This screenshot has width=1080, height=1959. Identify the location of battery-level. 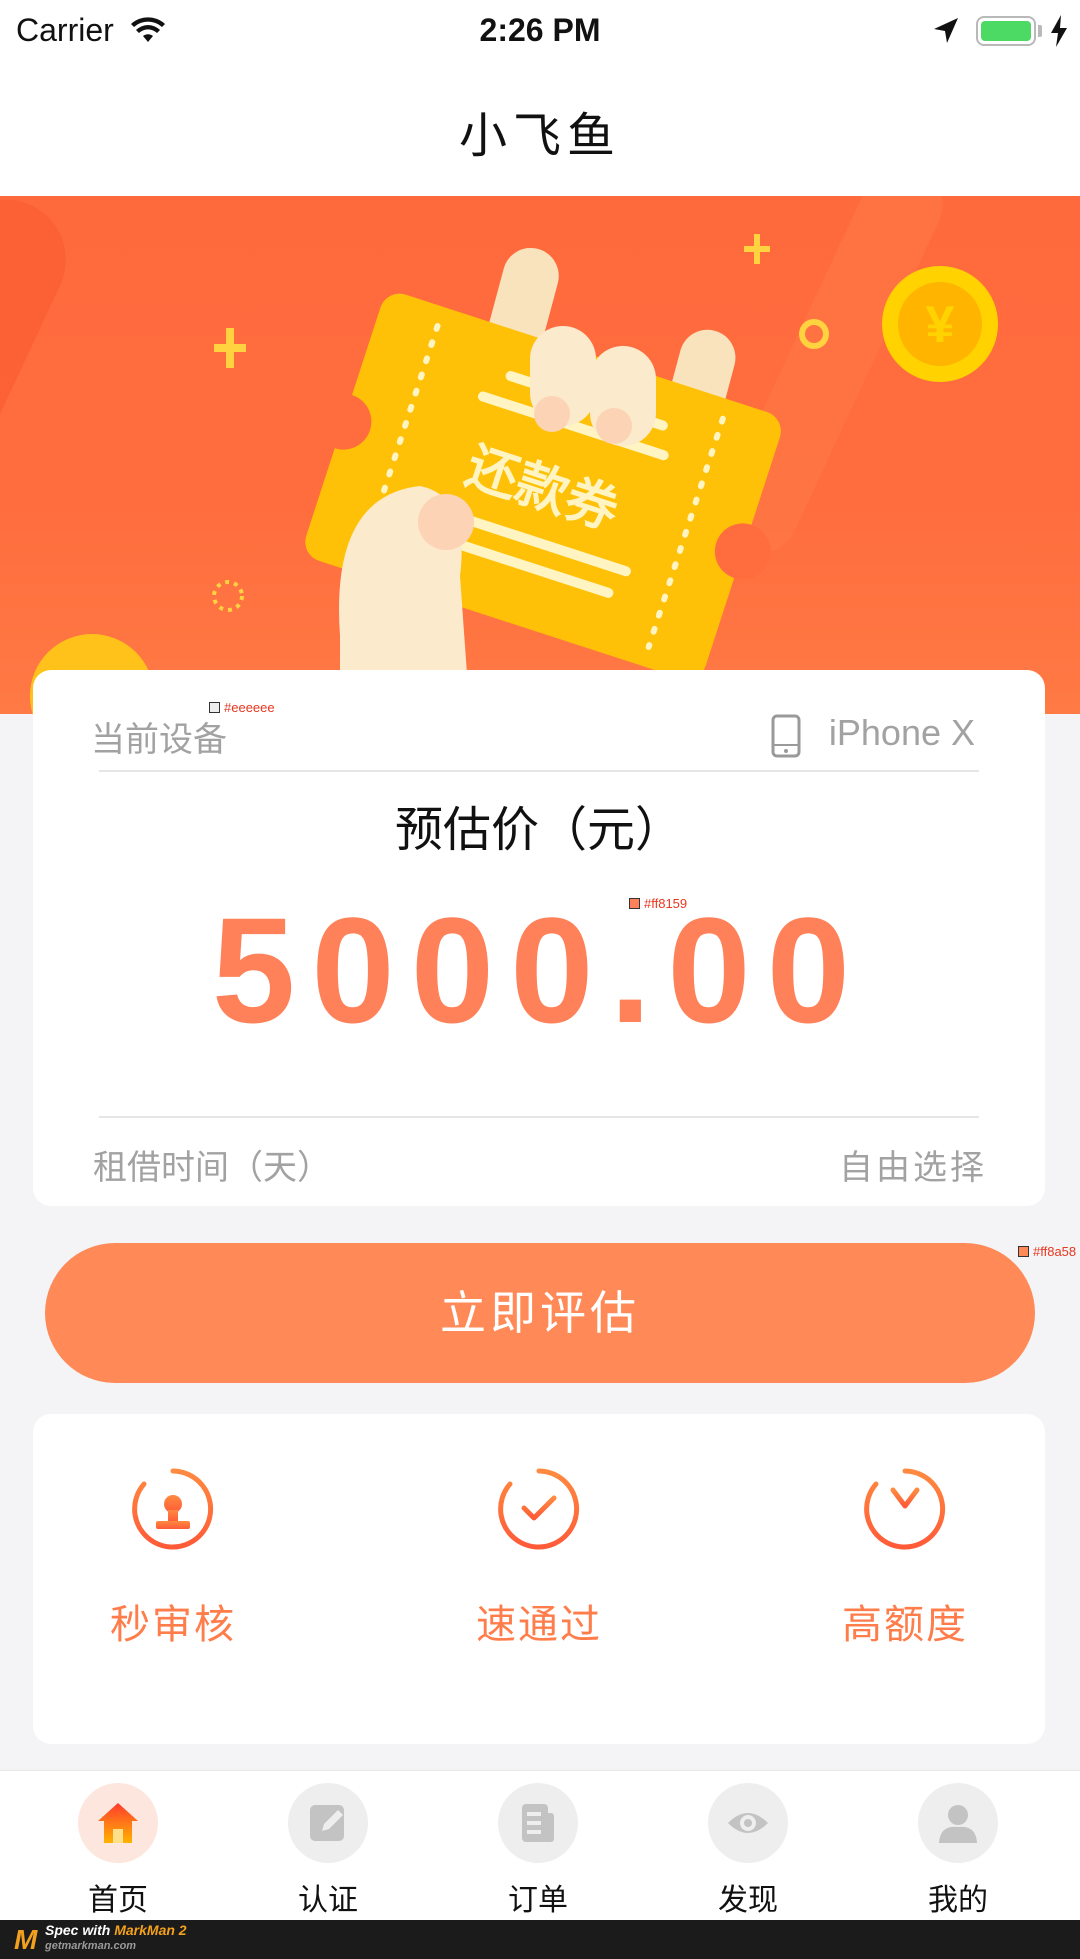
(1006, 31).